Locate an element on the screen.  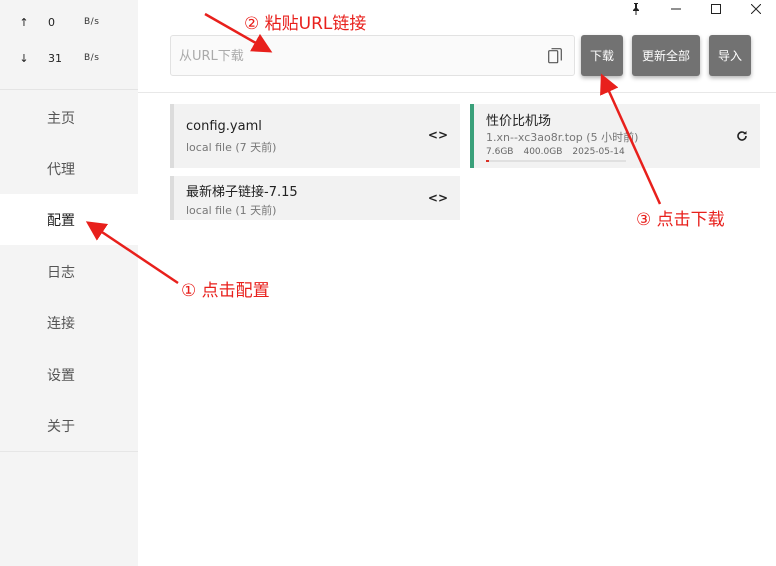
maximize-icon is located at coordinates (716, 9).